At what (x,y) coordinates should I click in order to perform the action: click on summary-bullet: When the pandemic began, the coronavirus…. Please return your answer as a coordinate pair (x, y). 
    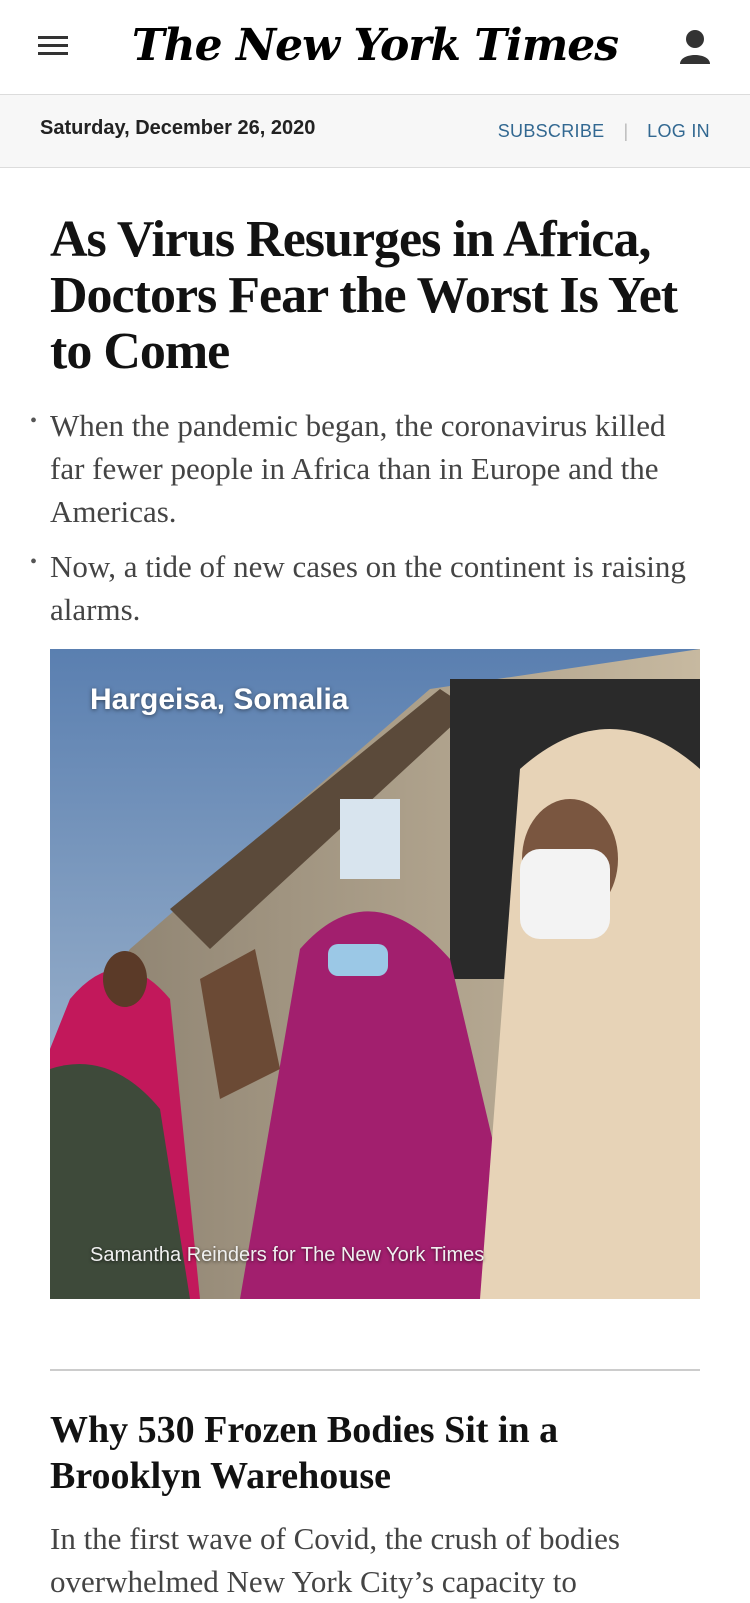
    Looking at the image, I should click on (365, 466).